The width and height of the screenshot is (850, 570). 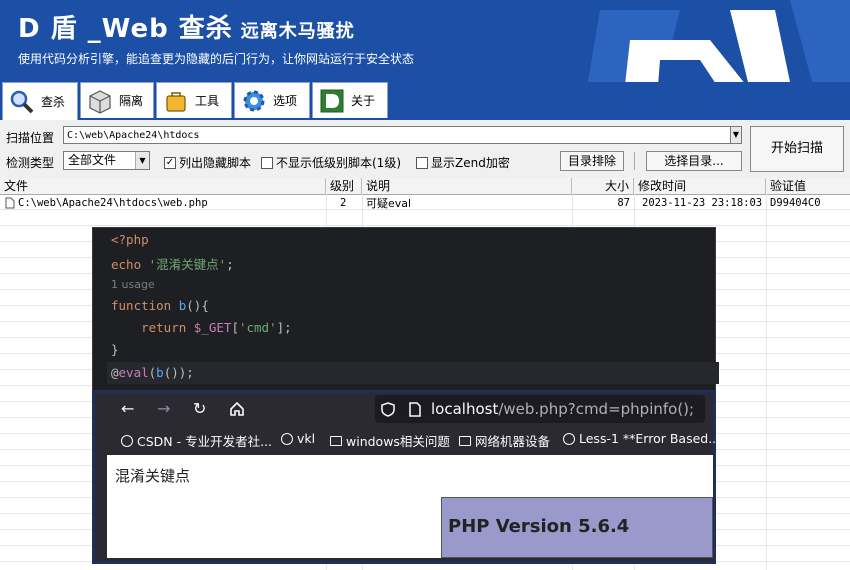 What do you see at coordinates (53, 102) in the screenshot?
I see `tab-scan-label: 查杀` at bounding box center [53, 102].